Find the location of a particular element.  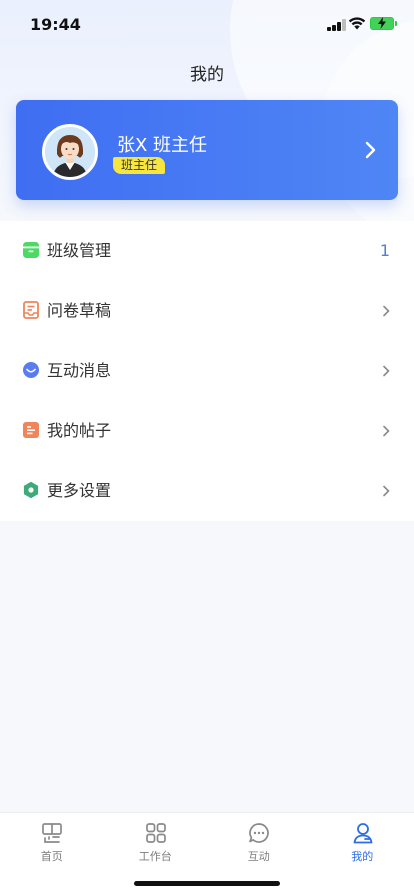

tab-home: 首页 is located at coordinates (52, 843).